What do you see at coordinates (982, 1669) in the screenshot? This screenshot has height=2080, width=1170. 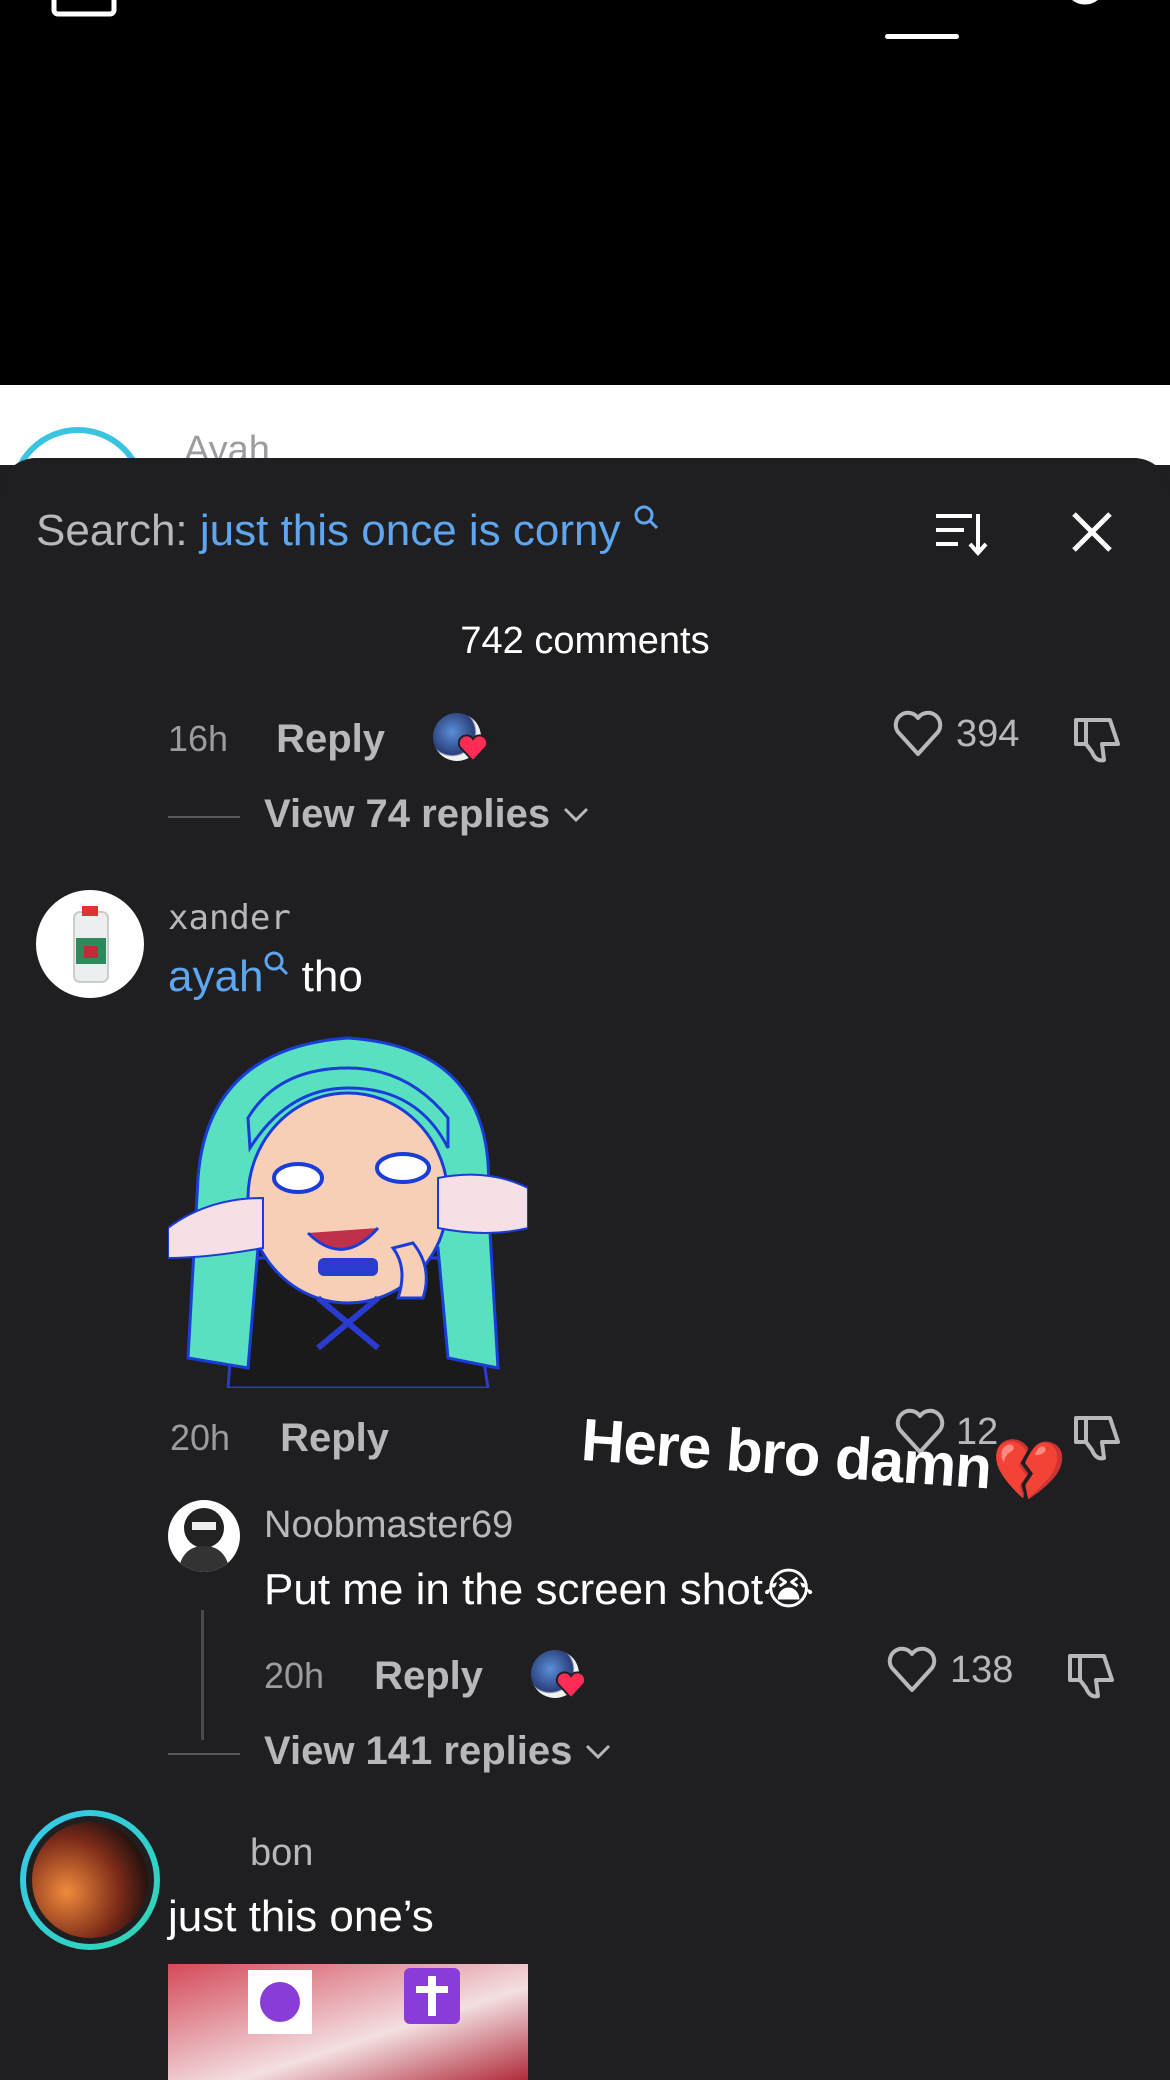 I see `like-count: 138` at bounding box center [982, 1669].